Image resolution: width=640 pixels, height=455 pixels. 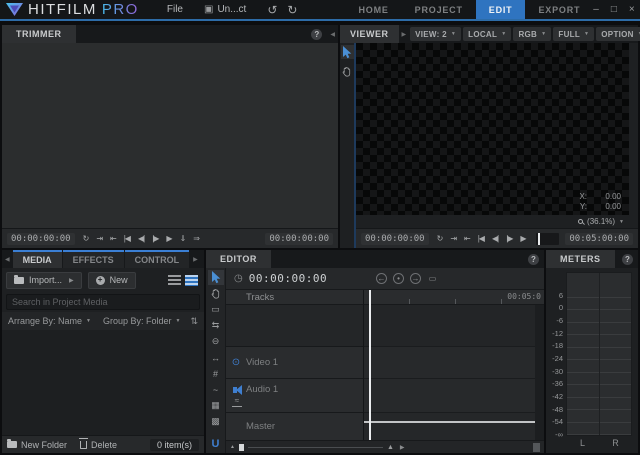 I want to click on quality-dropdown: FULL ▼, so click(x=574, y=34).